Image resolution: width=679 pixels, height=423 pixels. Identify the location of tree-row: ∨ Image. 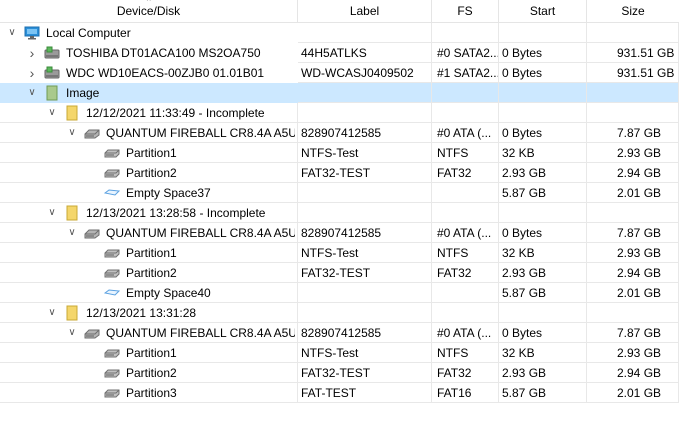
(339, 93).